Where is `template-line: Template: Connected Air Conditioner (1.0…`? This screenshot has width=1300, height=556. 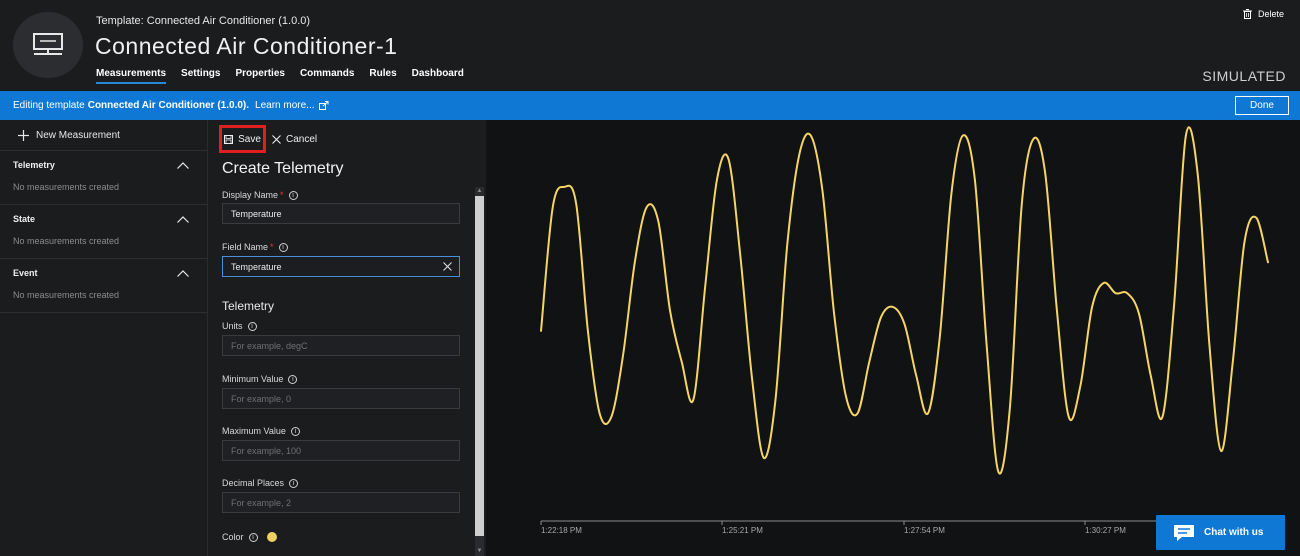 template-line: Template: Connected Air Conditioner (1.0… is located at coordinates (203, 21).